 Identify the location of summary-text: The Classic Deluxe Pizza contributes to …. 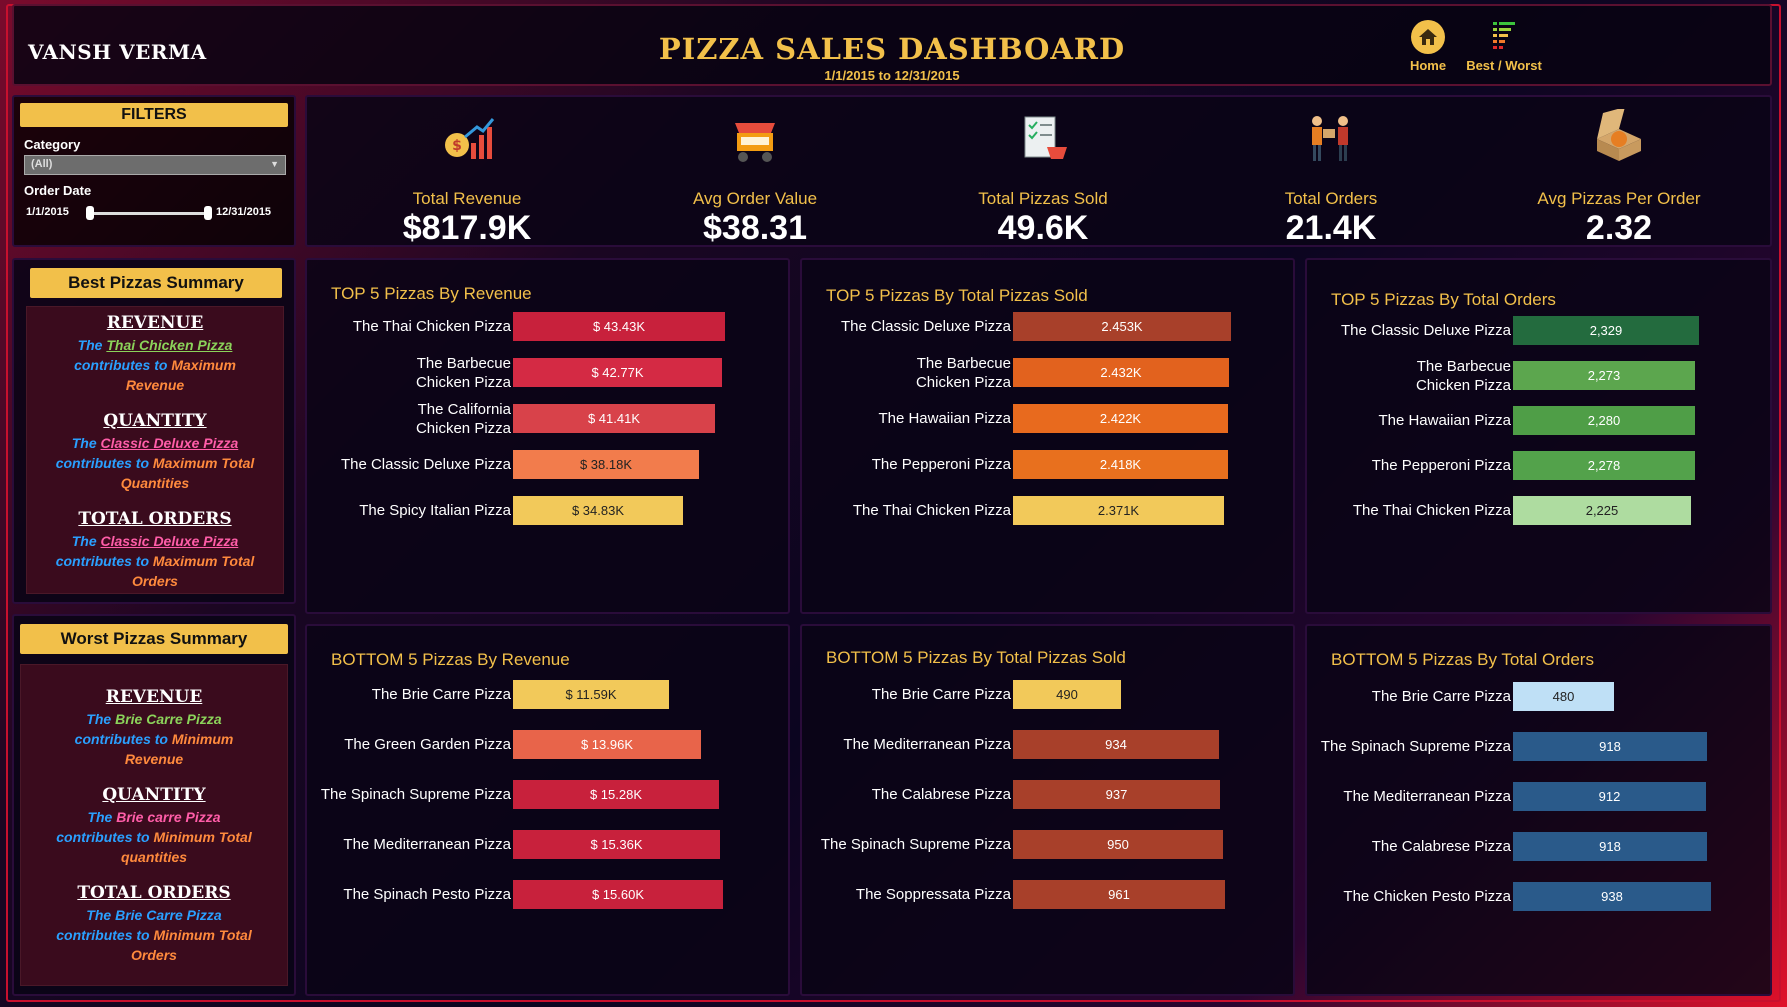
(155, 463).